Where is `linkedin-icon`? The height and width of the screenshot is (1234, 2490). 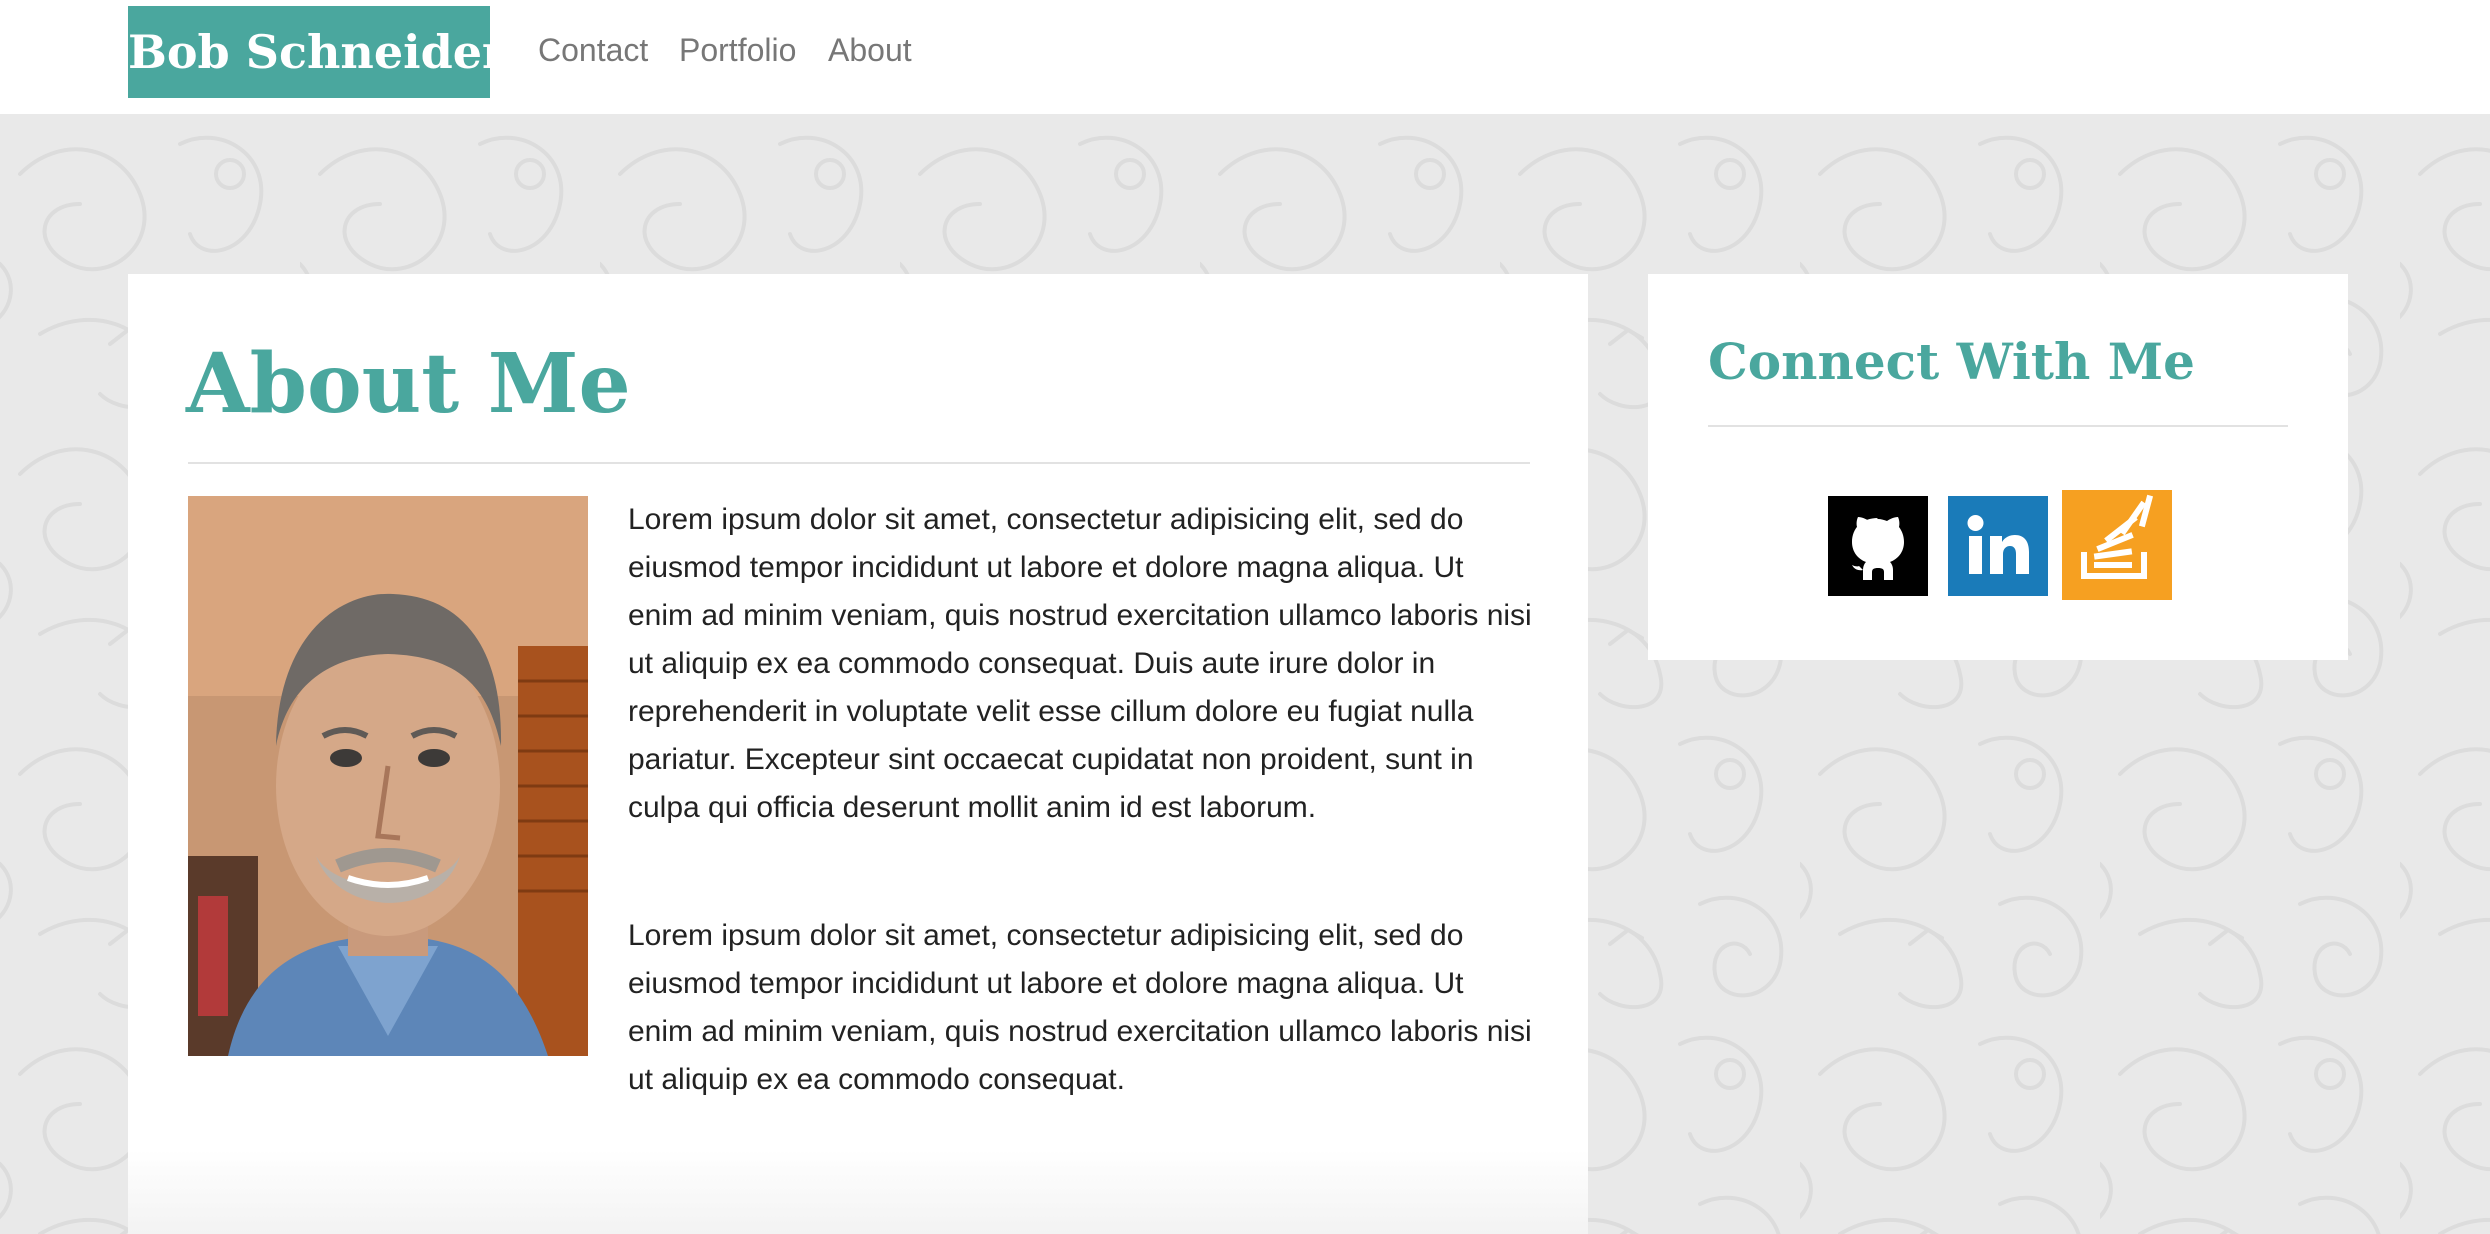
linkedin-icon is located at coordinates (1998, 546).